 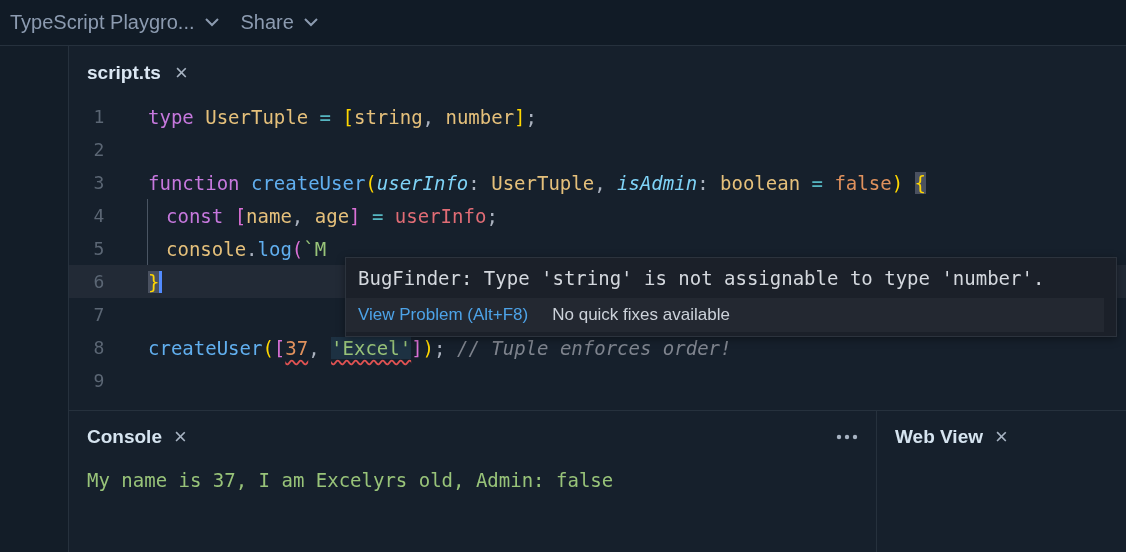 I want to click on line-number: 2, so click(x=99, y=149).